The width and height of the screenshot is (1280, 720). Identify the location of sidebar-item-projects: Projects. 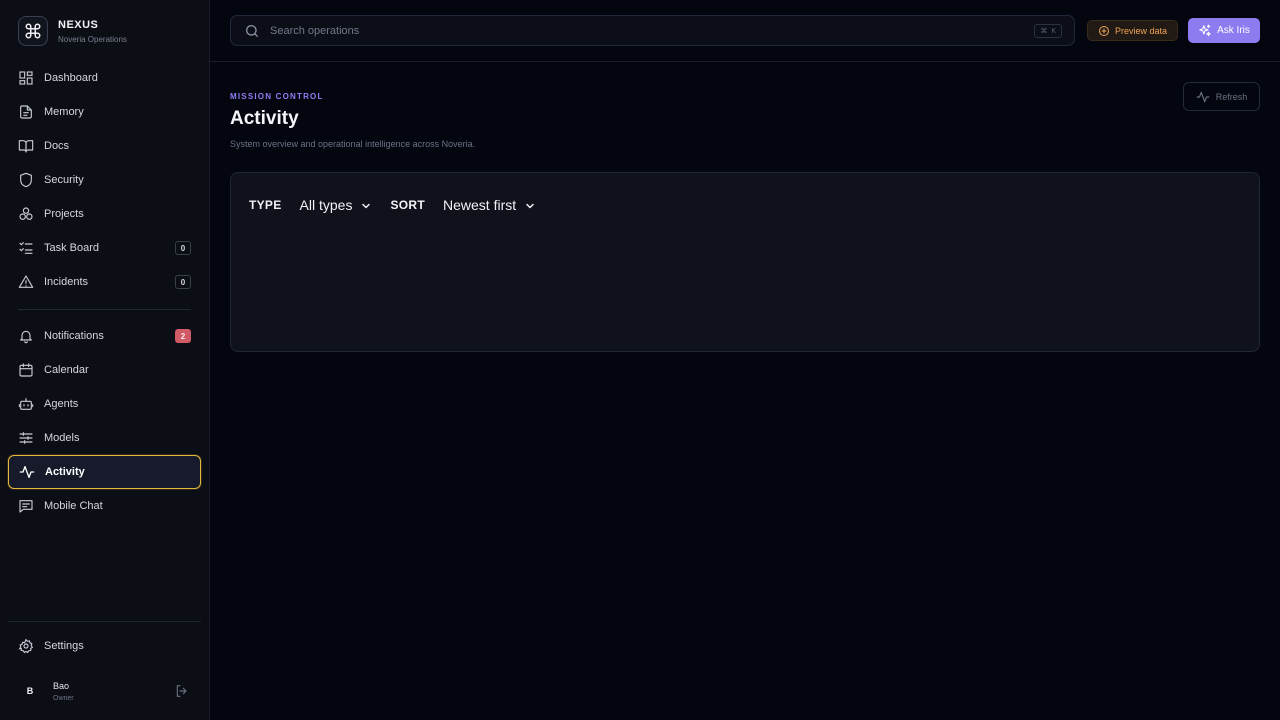
(104, 214).